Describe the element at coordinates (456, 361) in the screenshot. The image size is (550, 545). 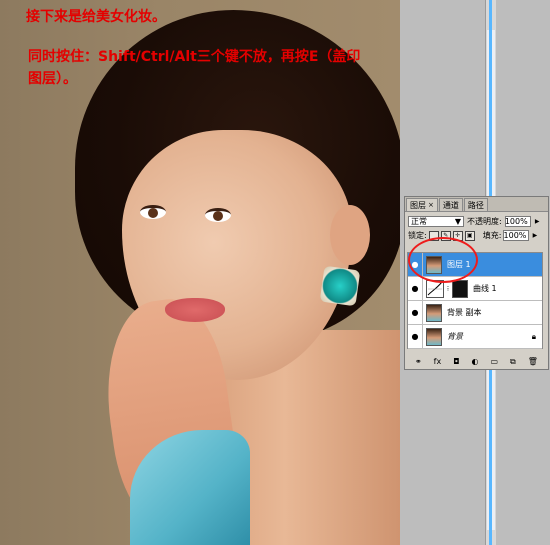
I see `mask-icon: ◘` at that location.